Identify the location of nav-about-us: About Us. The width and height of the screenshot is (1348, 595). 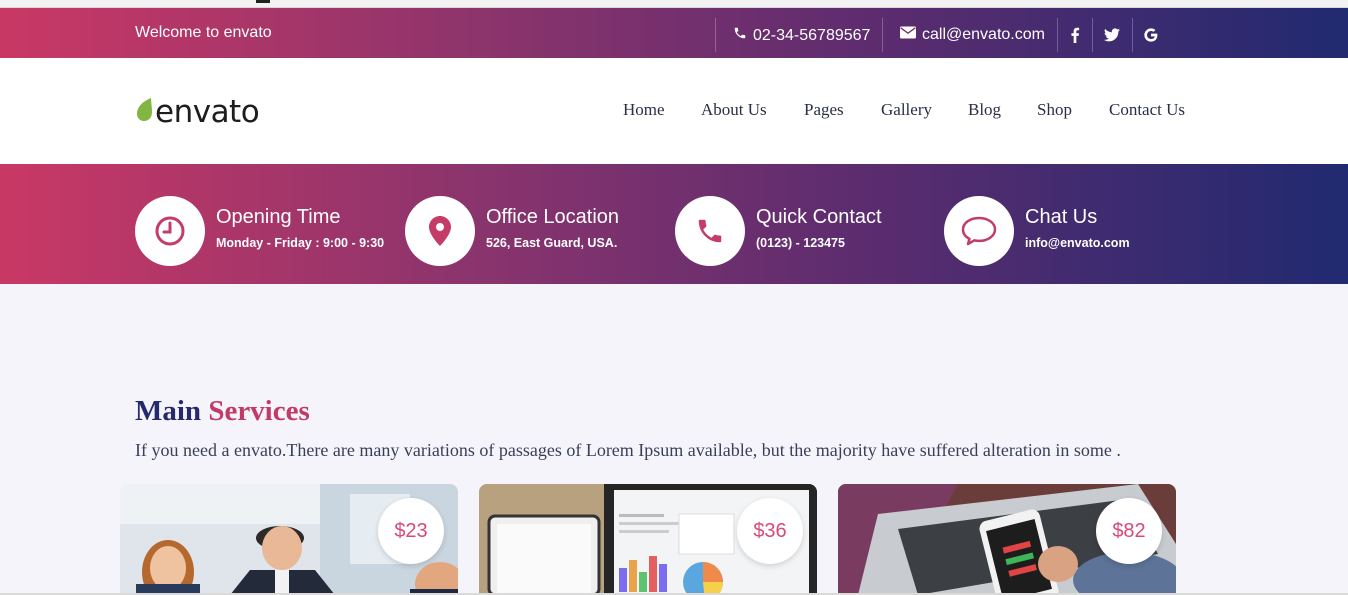
(734, 110).